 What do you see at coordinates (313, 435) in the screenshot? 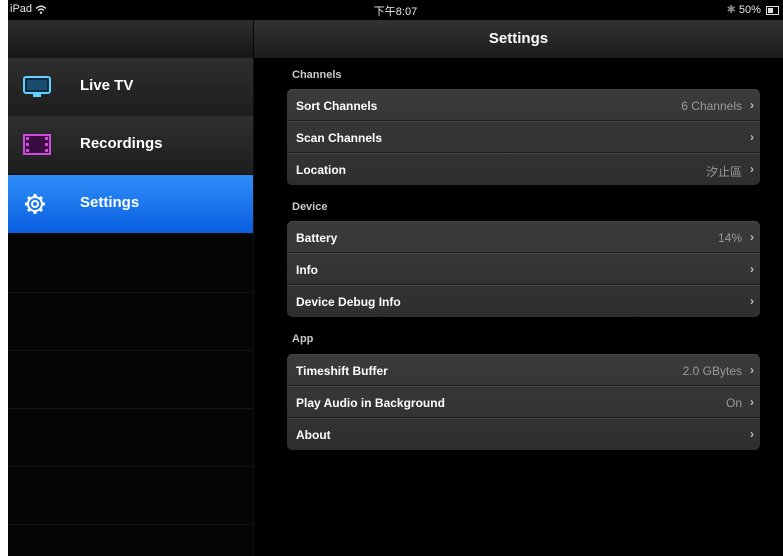
I see `row-label: About` at bounding box center [313, 435].